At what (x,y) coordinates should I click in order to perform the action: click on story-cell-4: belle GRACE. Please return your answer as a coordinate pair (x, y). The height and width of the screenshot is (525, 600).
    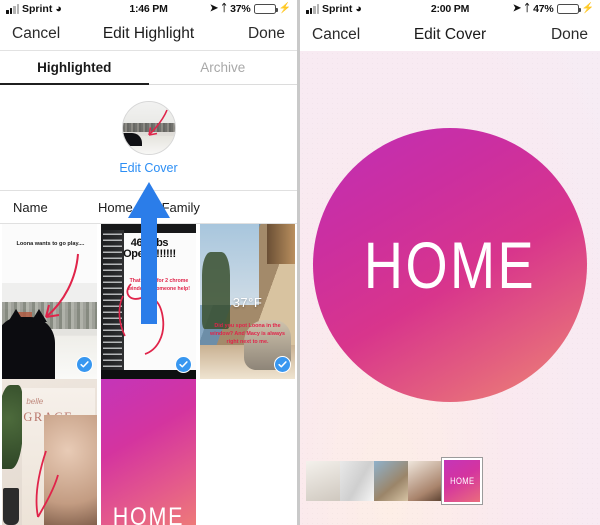
    Looking at the image, I should click on (49, 452).